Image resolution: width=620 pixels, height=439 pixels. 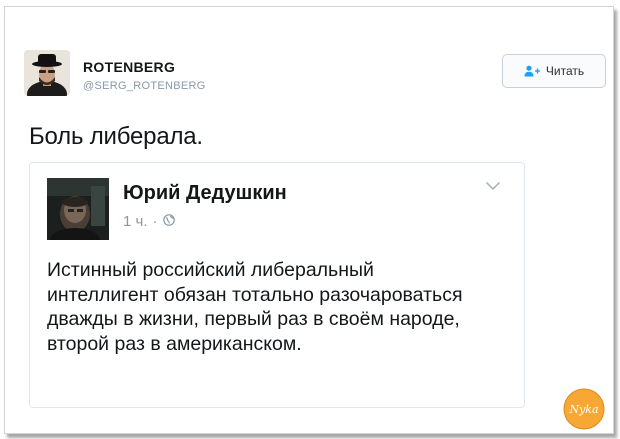 I want to click on author-avatar, so click(x=47, y=73).